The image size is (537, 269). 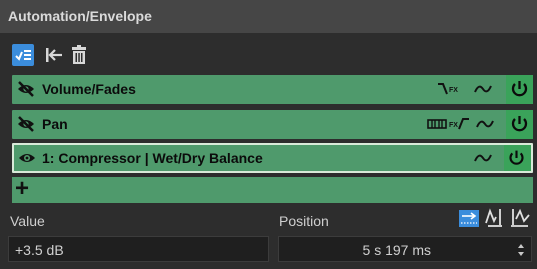 What do you see at coordinates (521, 250) in the screenshot?
I see `spinner-arrows-icon` at bounding box center [521, 250].